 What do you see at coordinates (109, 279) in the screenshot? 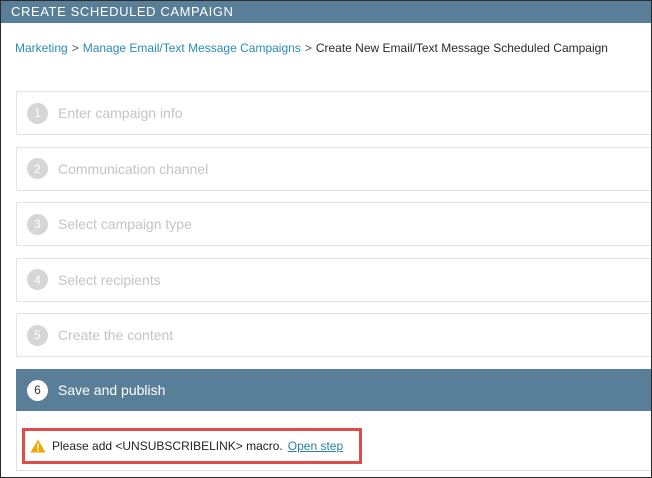
I see `step-label: Select recipients` at bounding box center [109, 279].